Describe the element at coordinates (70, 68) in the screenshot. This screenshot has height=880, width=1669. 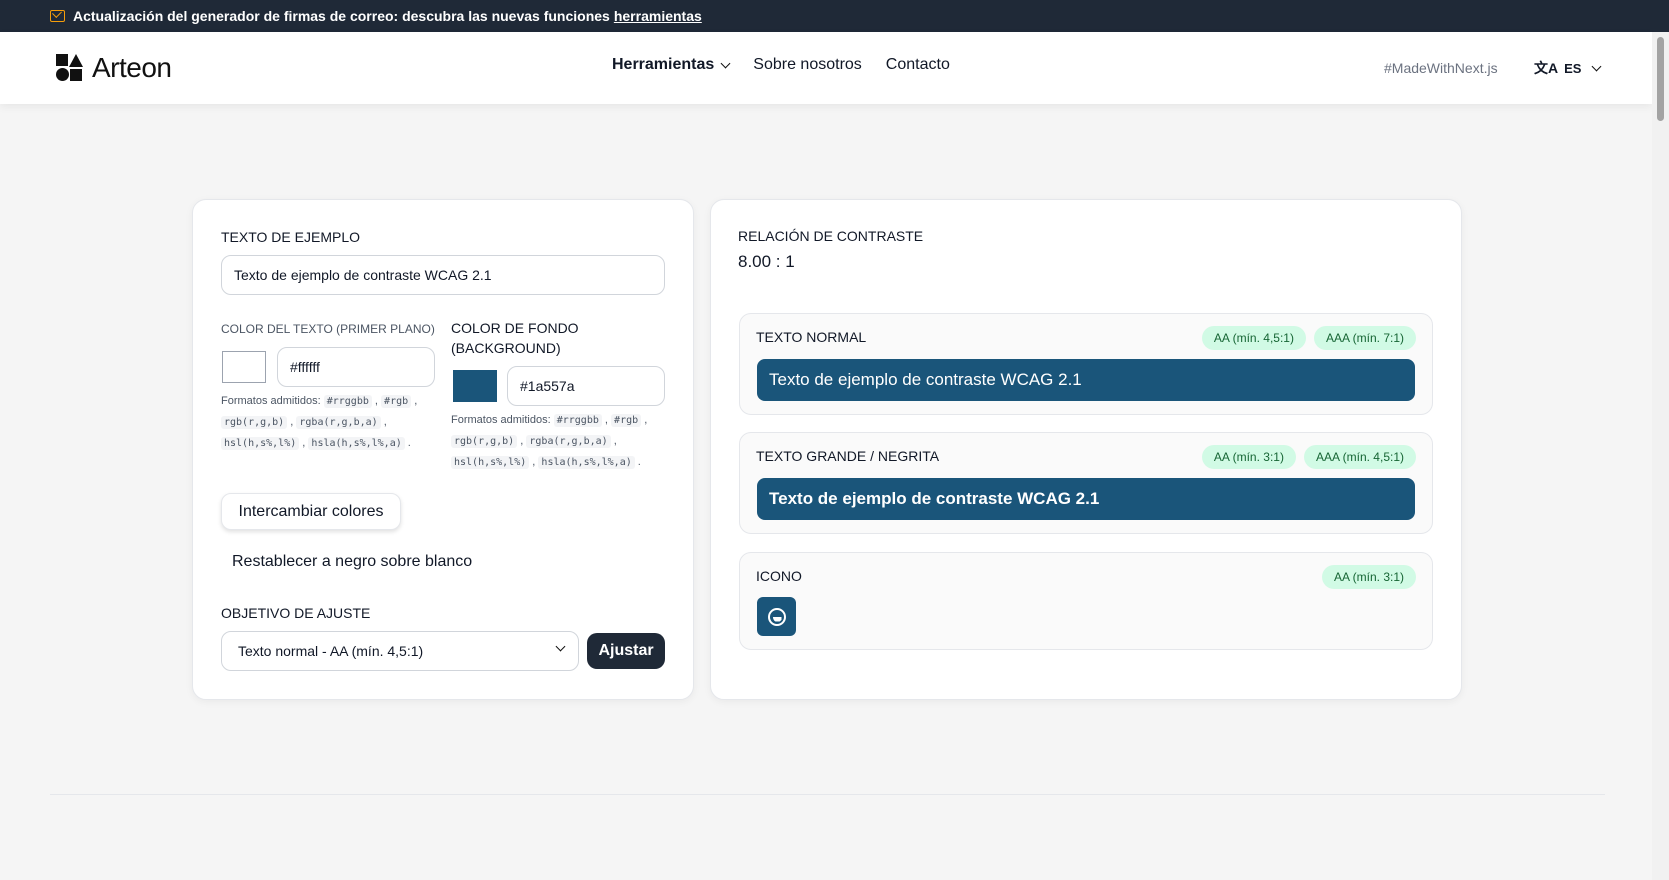
I see `logo-mark-icon` at that location.